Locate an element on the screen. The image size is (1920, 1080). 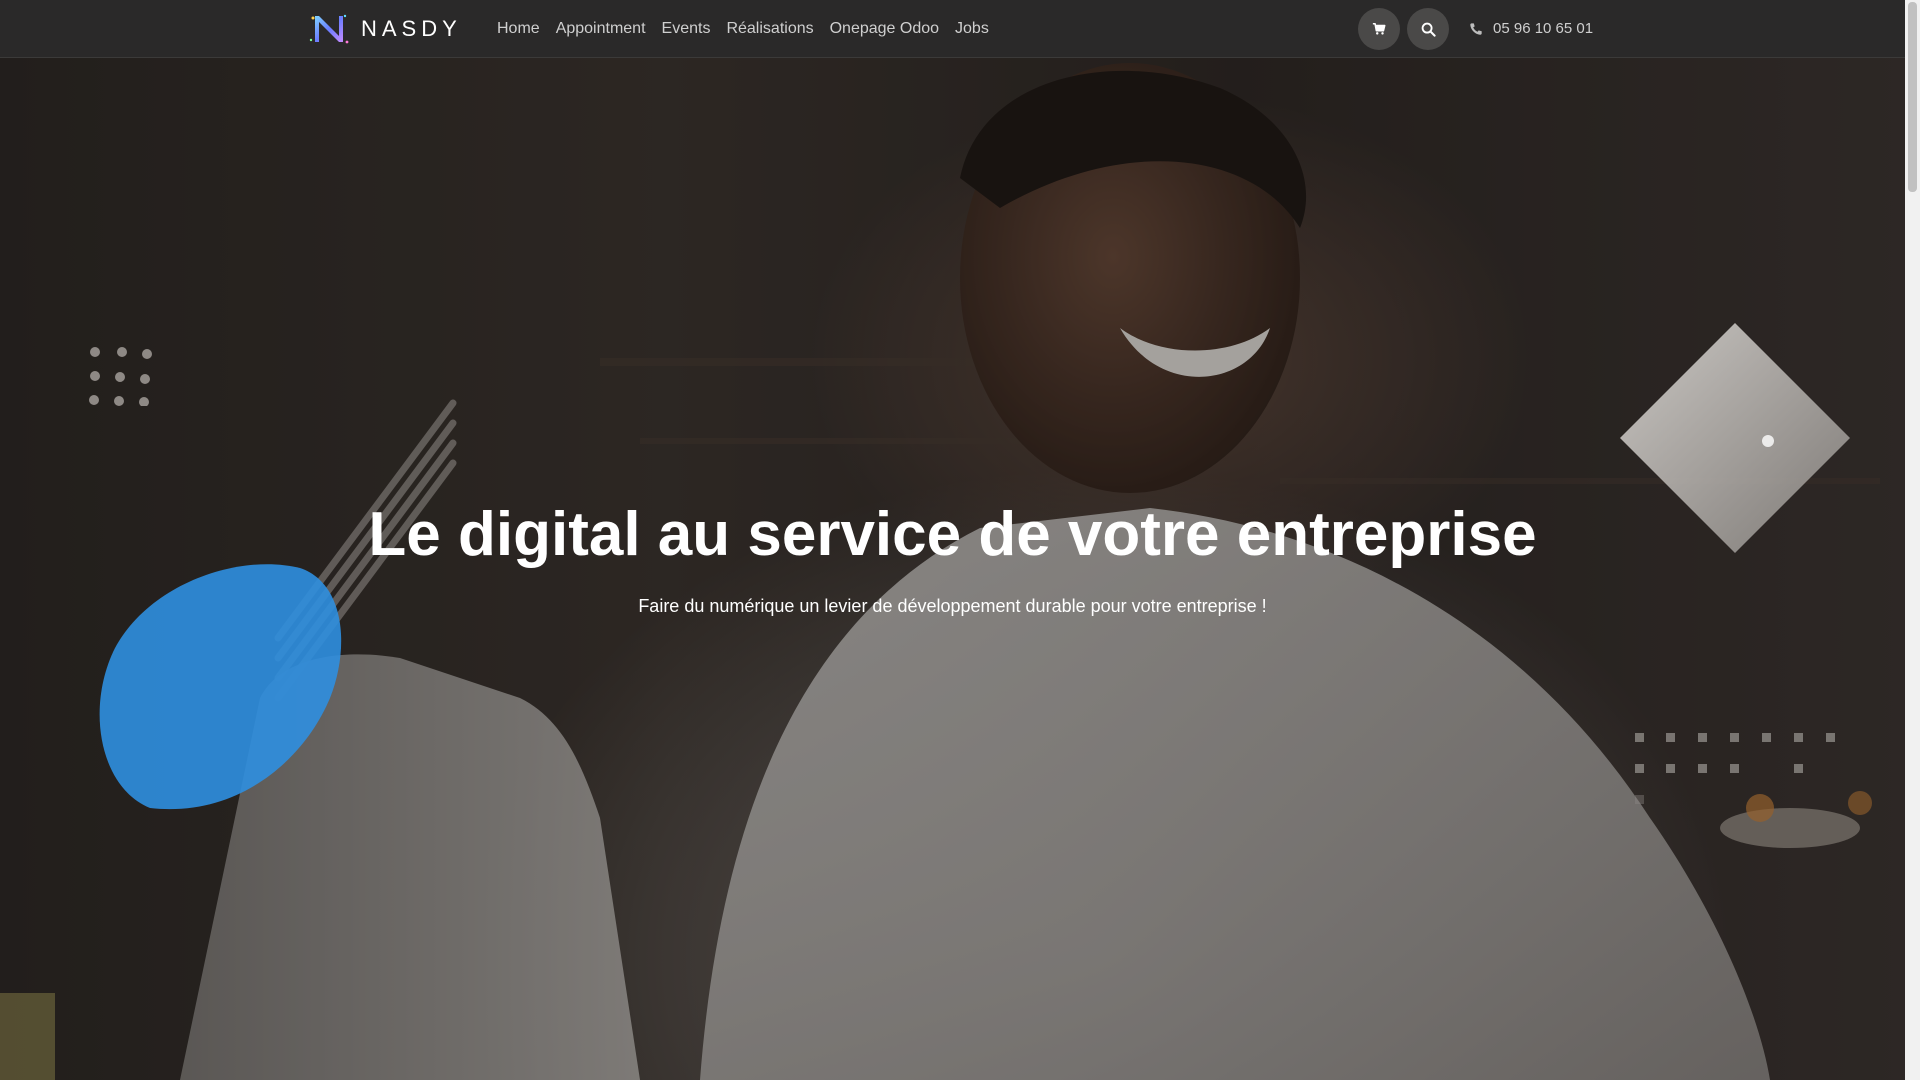
phone-link: 05 96 10 65 01 is located at coordinates (1531, 28).